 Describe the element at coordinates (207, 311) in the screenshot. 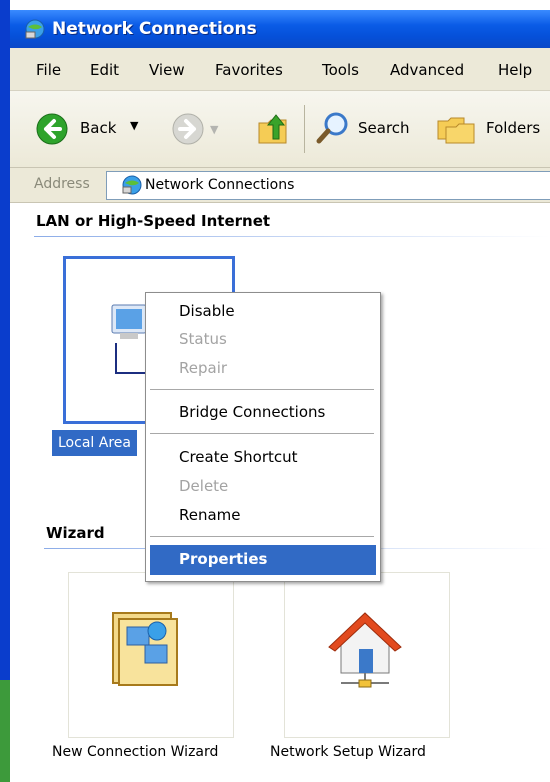

I see `menu-item-disable: Disable` at that location.